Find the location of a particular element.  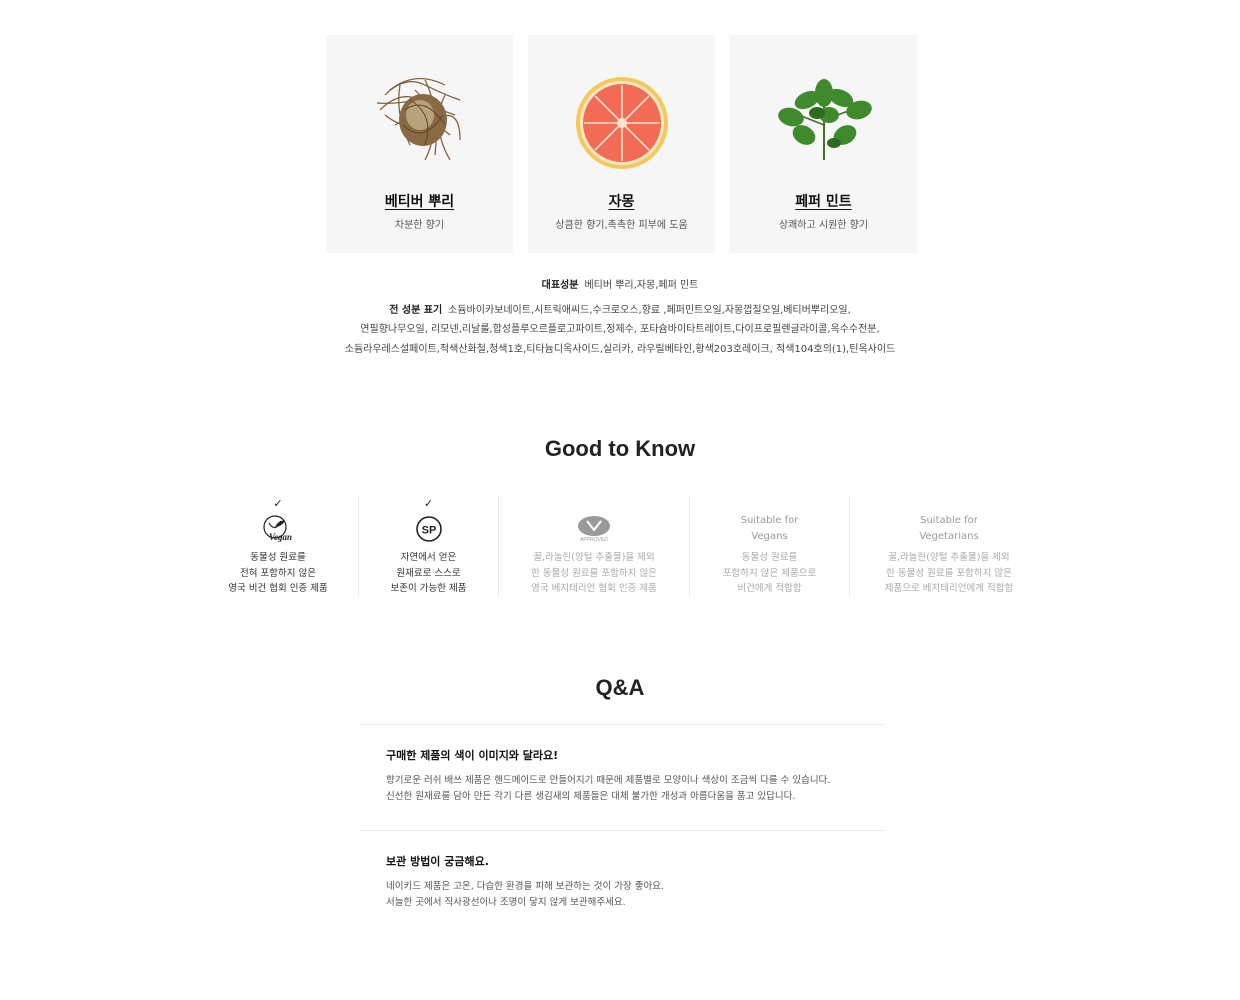

key-ingredients: 대표성분 베티버 뿌리,자몽,페퍼 민트 is located at coordinates (620, 286).